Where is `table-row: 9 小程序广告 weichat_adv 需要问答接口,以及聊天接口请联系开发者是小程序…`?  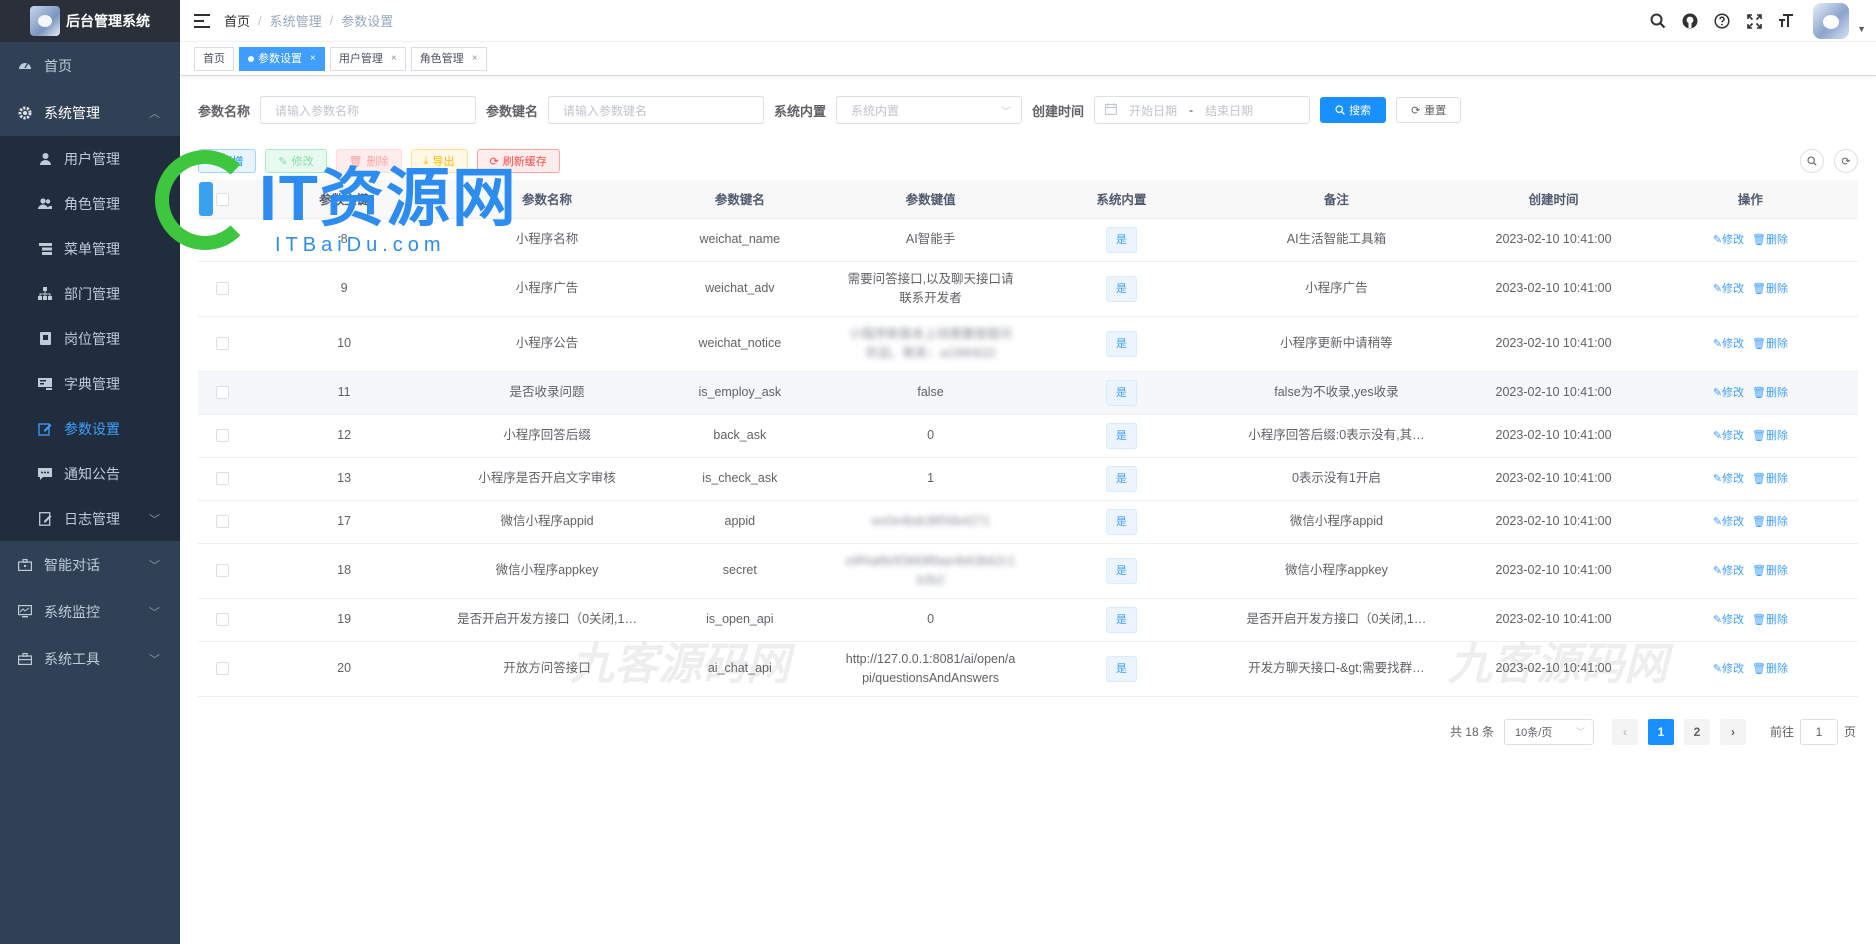
table-row: 9 小程序广告 weichat_adv 需要问答接口,以及聊天接口请联系开发者是小程序… is located at coordinates (1028, 289).